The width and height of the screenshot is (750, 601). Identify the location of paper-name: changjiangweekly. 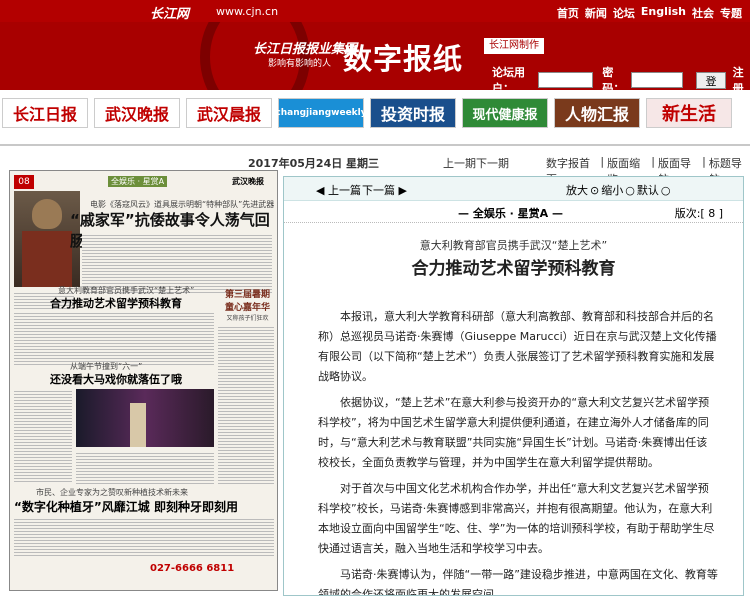
(321, 113).